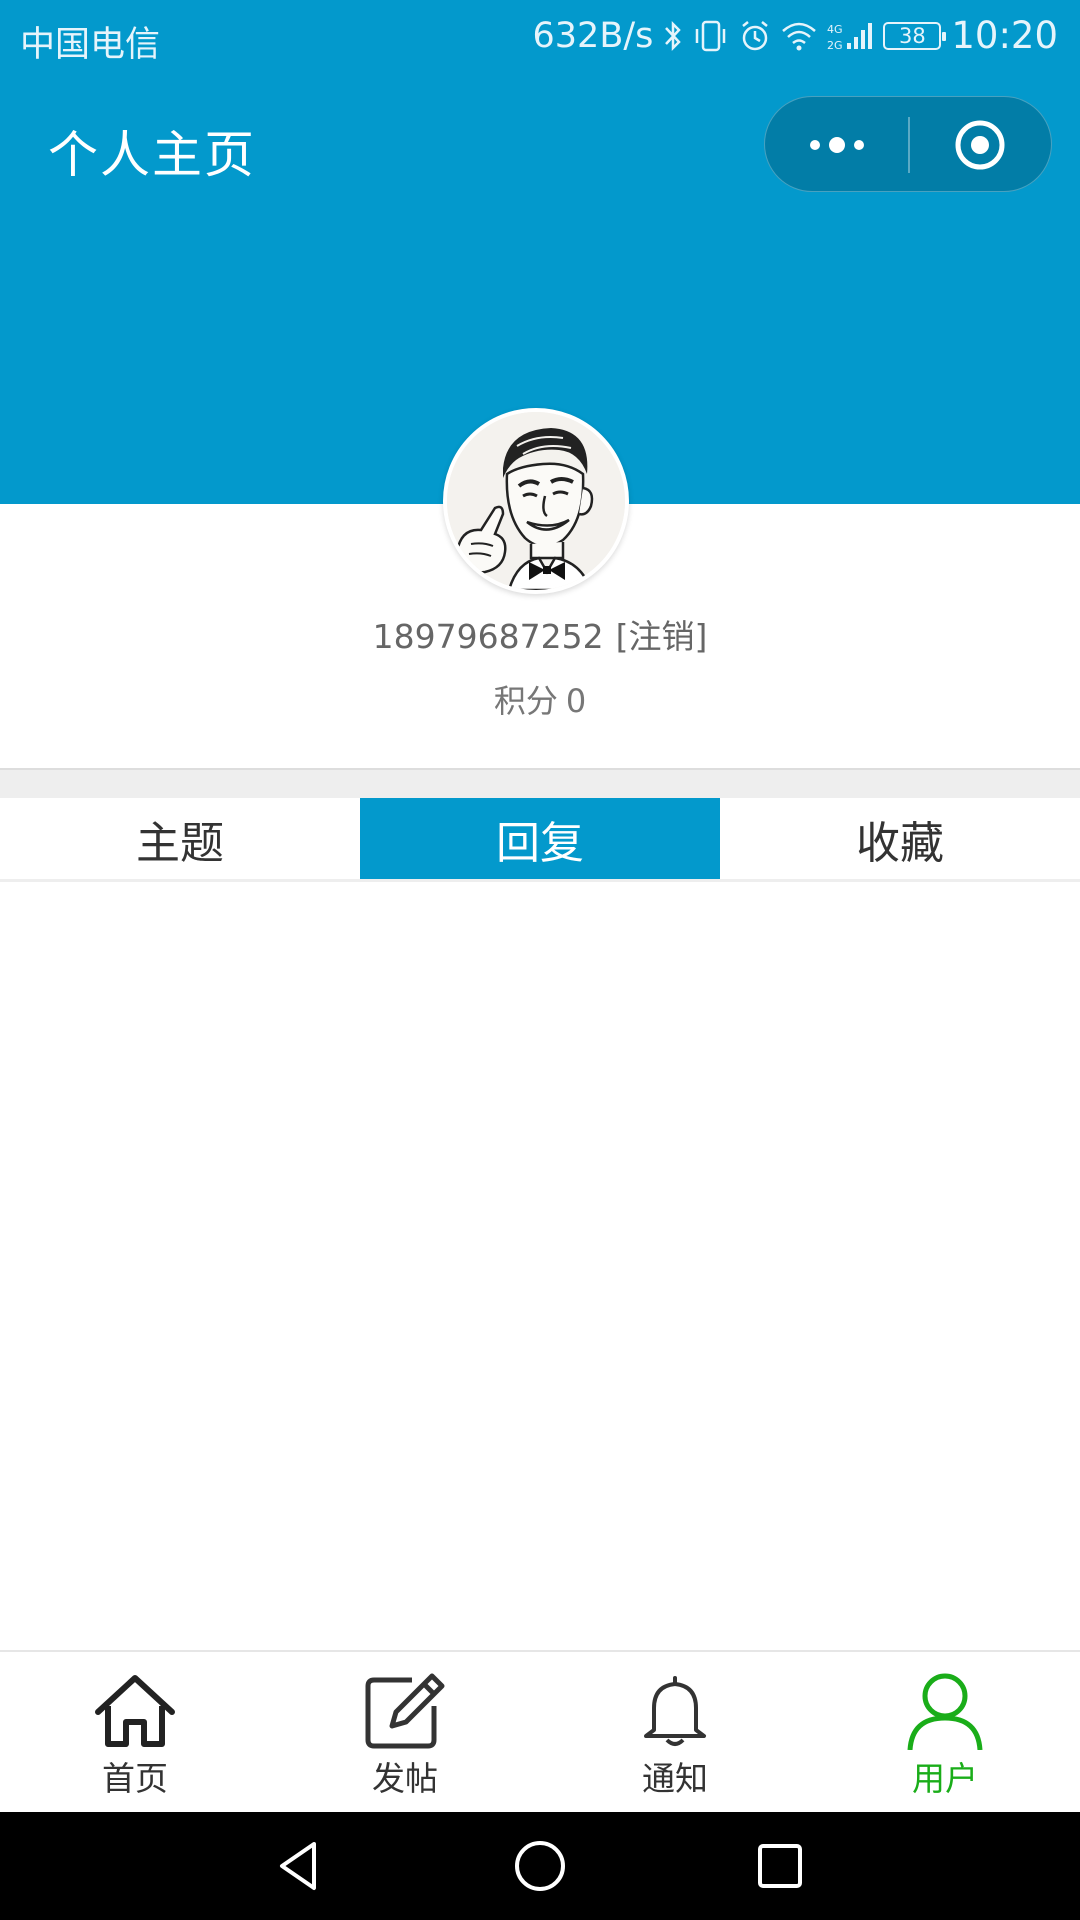 This screenshot has height=1920, width=1080. I want to click on recents-icon, so click(780, 1866).